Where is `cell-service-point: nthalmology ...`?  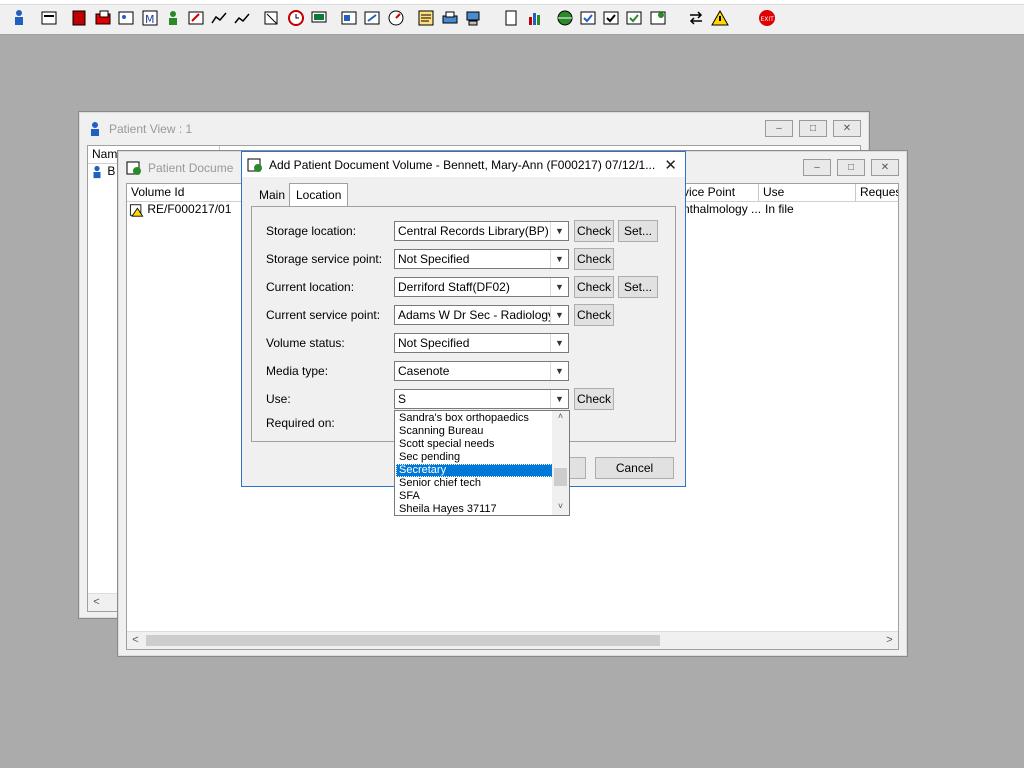 cell-service-point: nthalmology ... is located at coordinates (722, 209).